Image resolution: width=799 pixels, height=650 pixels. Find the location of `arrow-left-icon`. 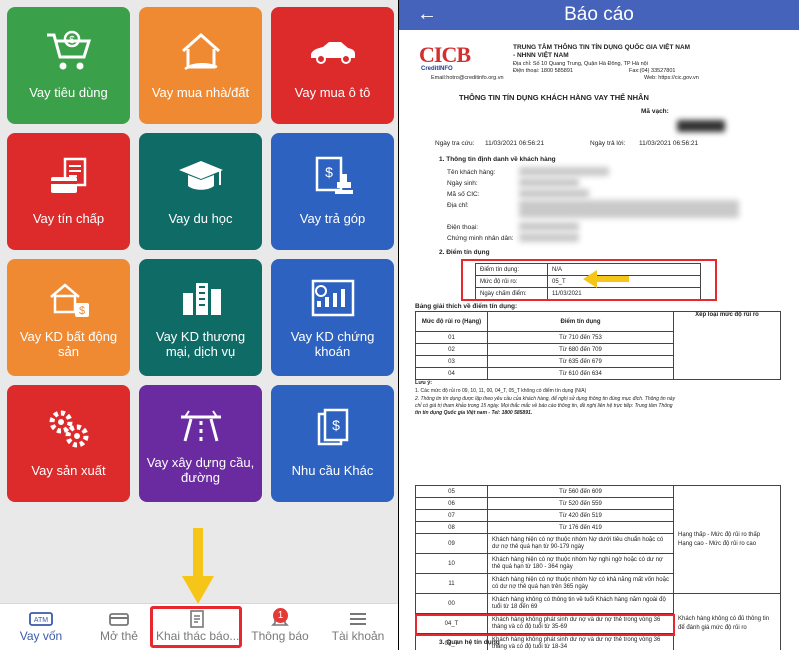

arrow-left-icon is located at coordinates (606, 279).